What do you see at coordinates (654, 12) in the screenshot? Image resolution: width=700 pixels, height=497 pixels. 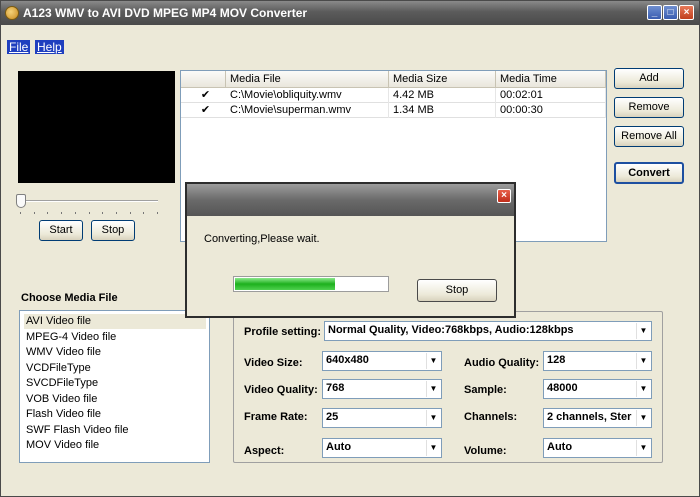 I see `minimize-button: _` at bounding box center [654, 12].